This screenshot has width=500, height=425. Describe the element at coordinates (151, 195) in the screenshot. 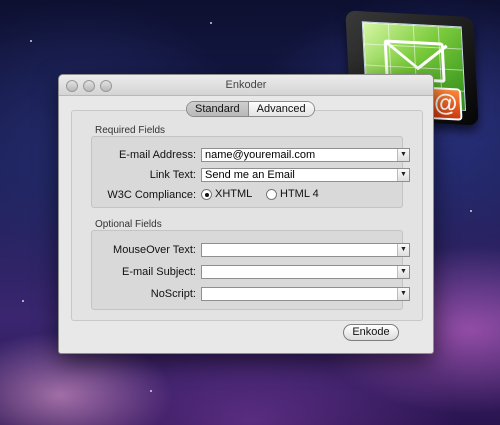

I see `w3c-compliance-label: W3C Compliance:` at that location.